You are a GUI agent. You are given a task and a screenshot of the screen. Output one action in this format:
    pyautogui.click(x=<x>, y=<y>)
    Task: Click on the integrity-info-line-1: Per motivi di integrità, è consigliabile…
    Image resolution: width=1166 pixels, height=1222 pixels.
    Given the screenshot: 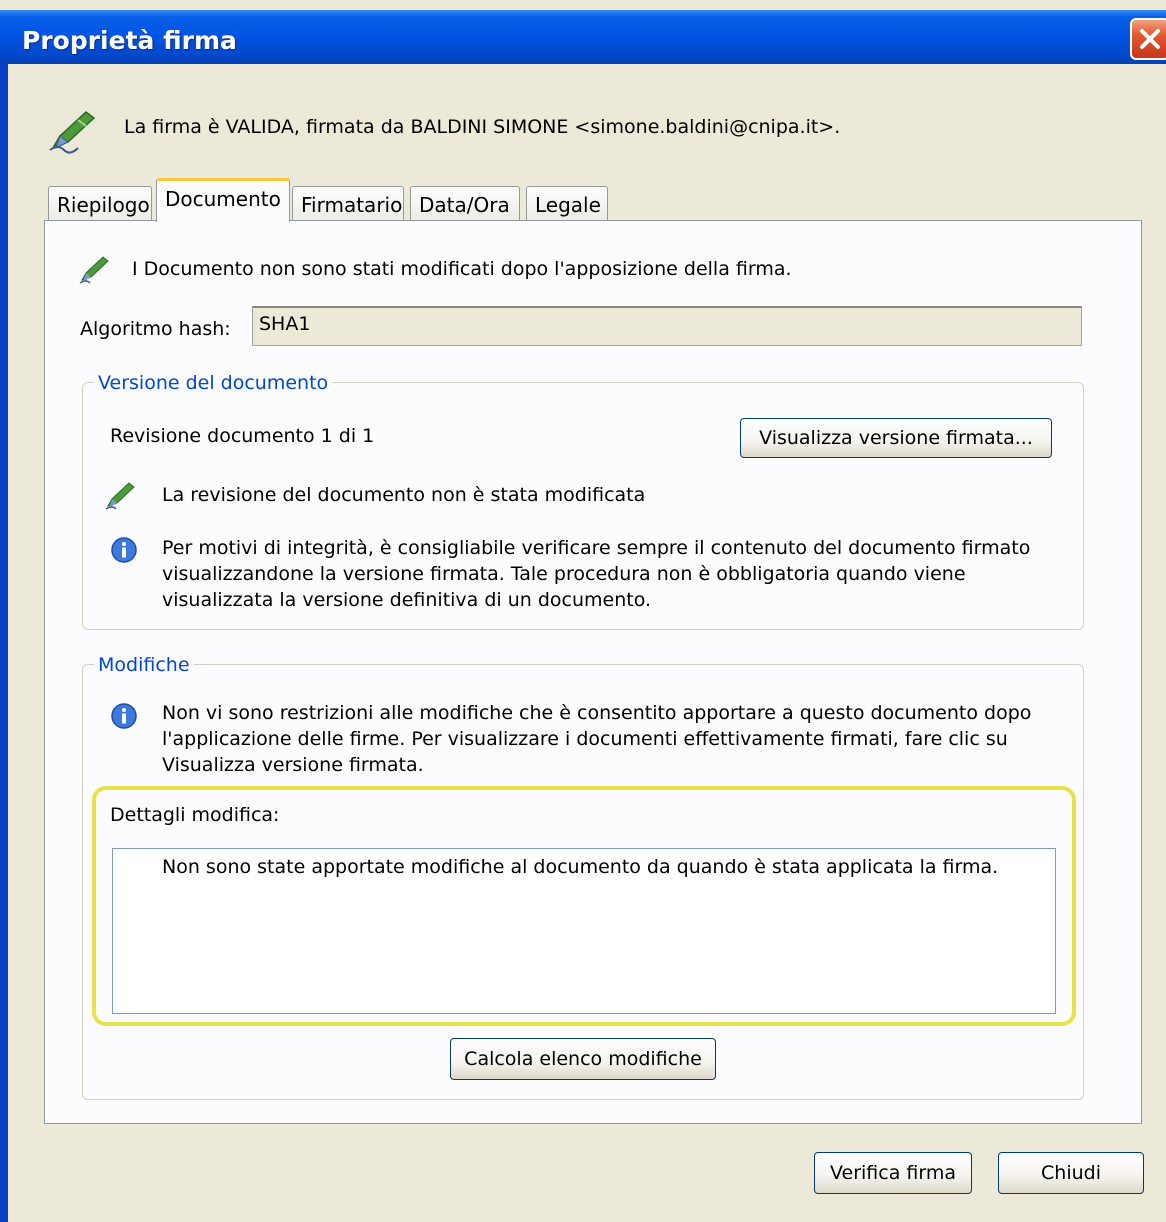 What is the action you would take?
    pyautogui.click(x=596, y=548)
    